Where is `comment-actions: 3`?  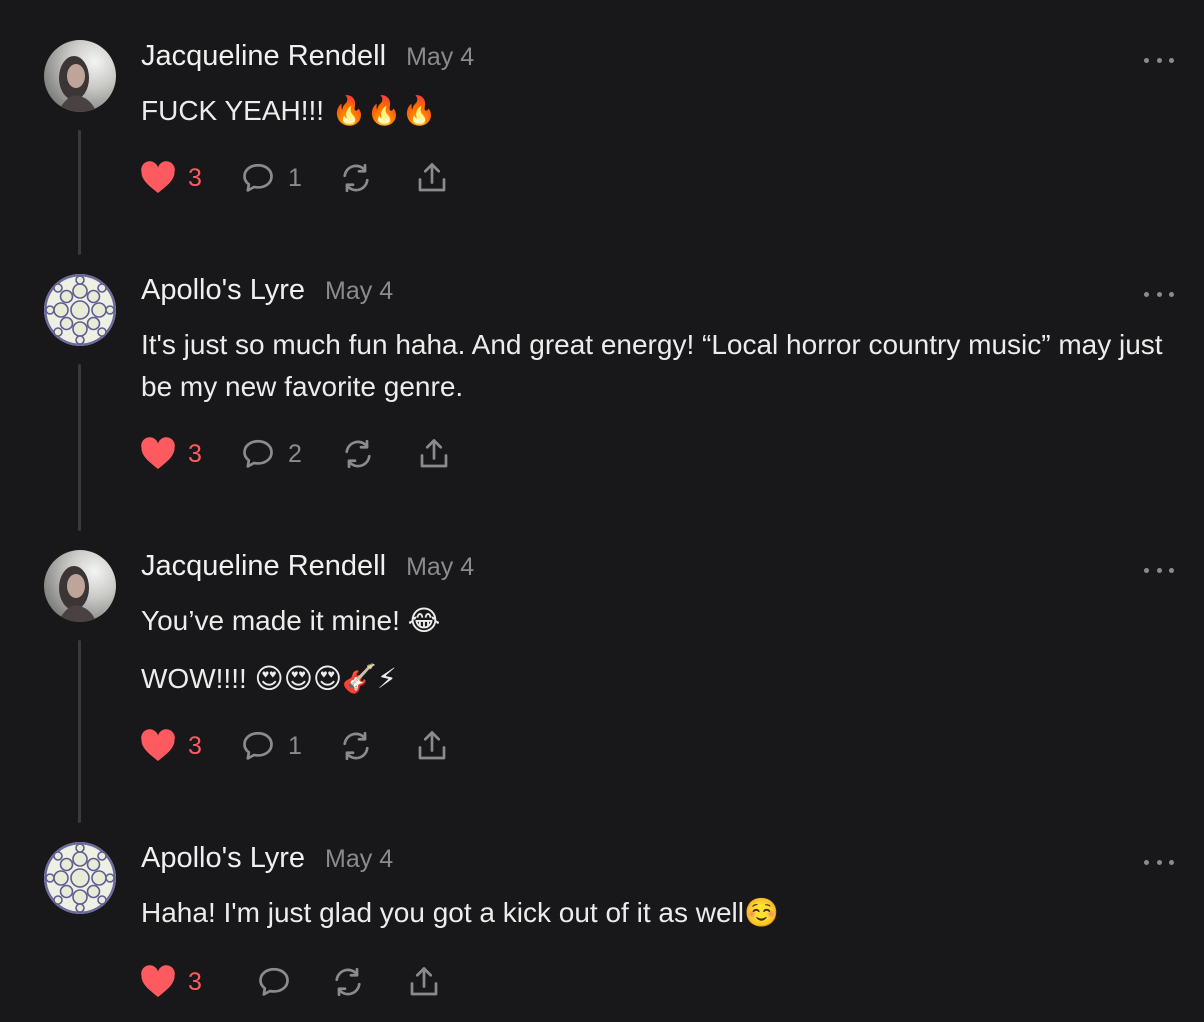 comment-actions: 3 is located at coordinates (291, 982).